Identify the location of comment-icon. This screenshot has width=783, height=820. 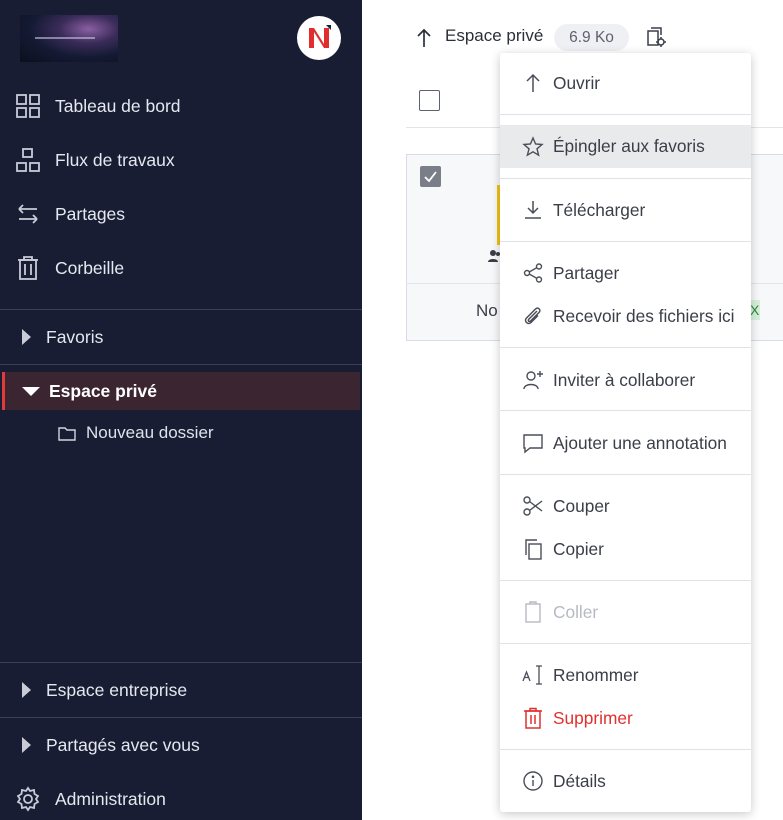
(533, 444).